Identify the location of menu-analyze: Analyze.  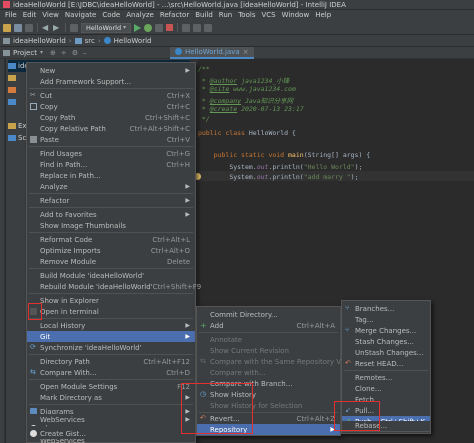
(140, 15).